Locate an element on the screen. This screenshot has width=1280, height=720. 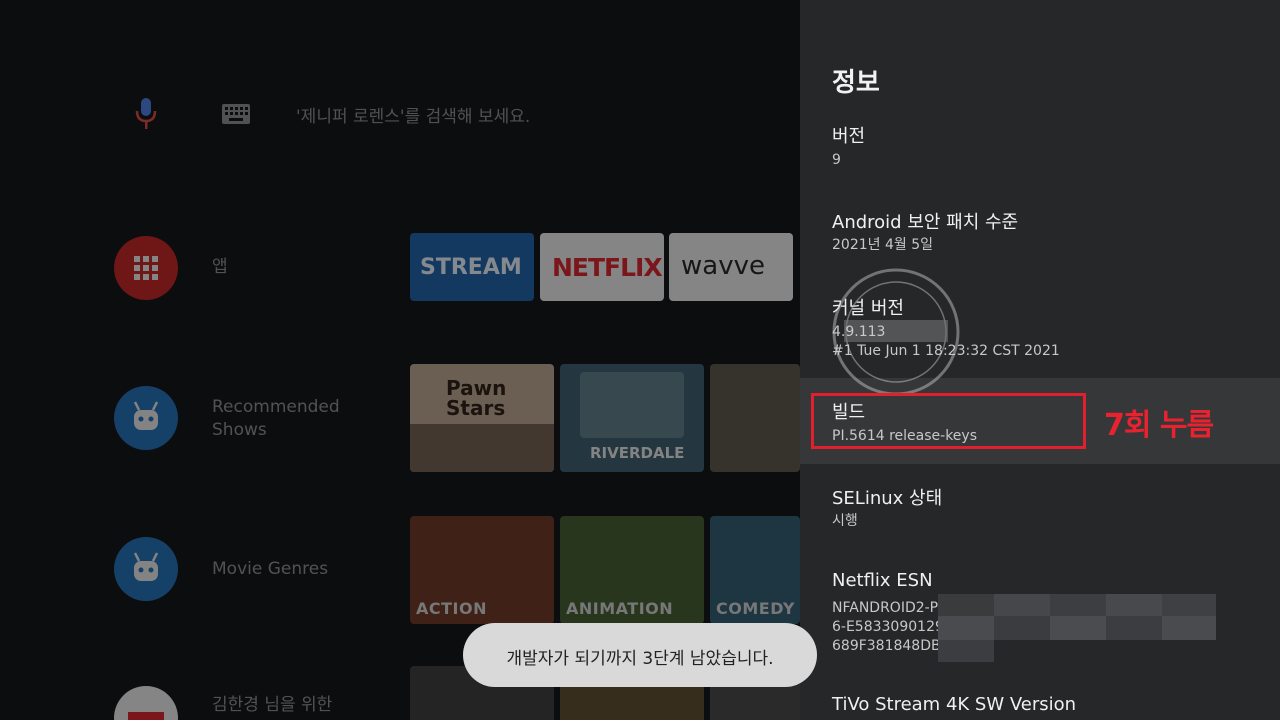
settings-item-selinux: SELinux 상태 시행 is located at coordinates (1040, 507).